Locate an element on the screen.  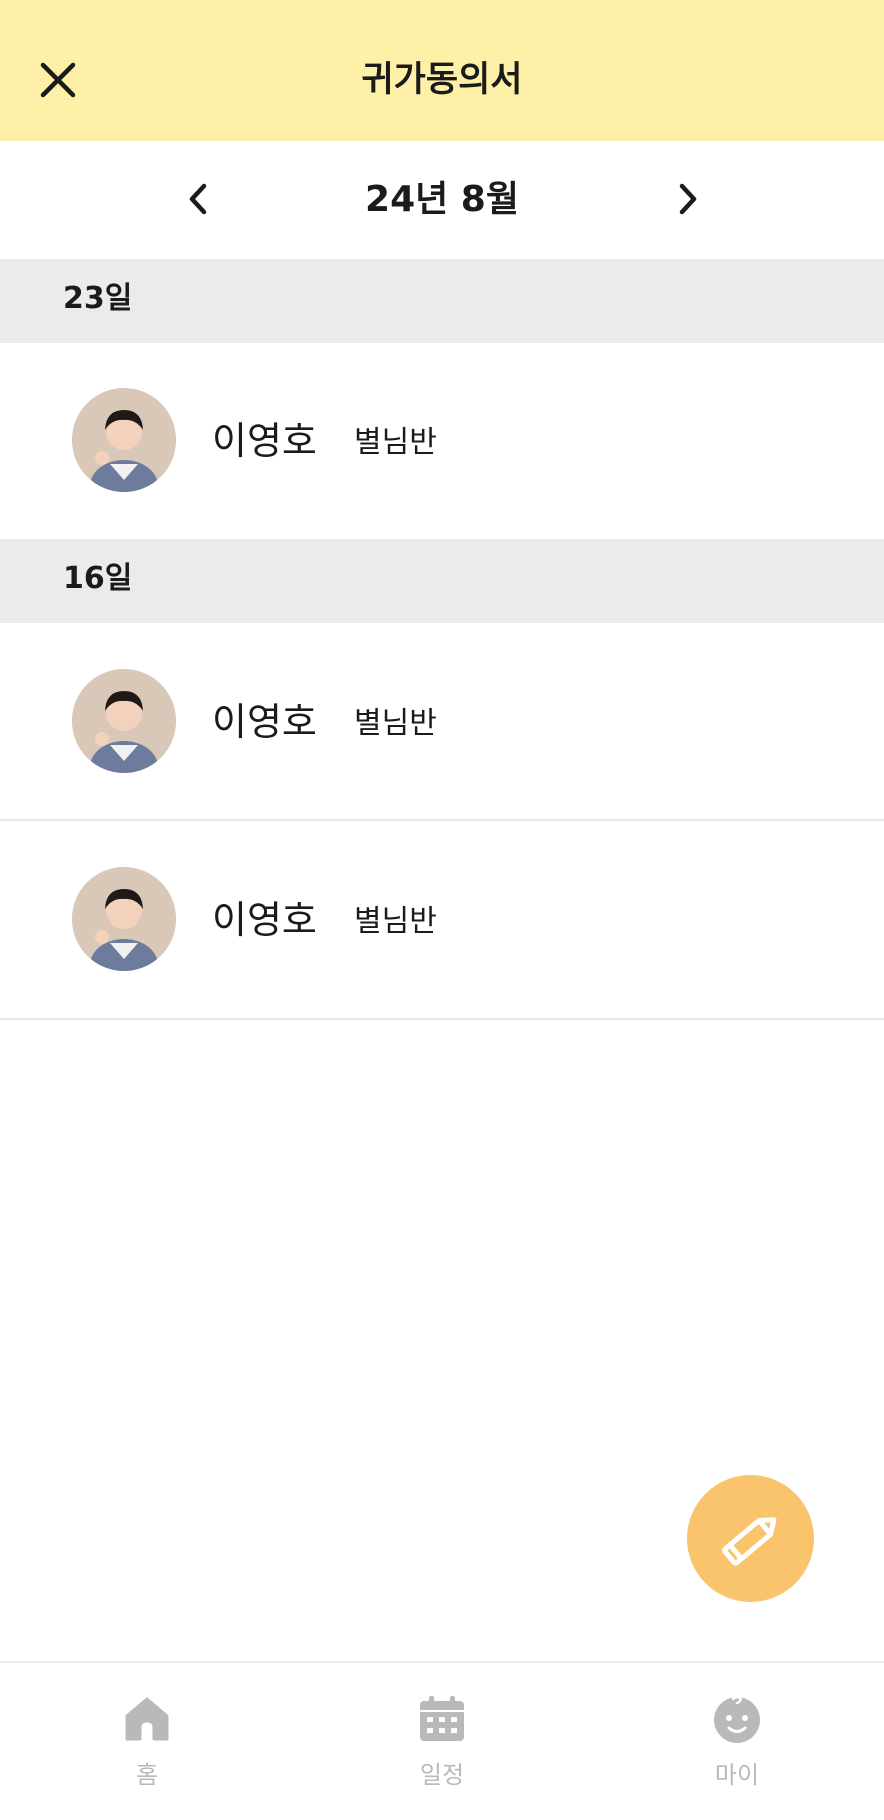
bottom-tab-bar: 홈 일정 마이 is located at coordinates (442, 1740).